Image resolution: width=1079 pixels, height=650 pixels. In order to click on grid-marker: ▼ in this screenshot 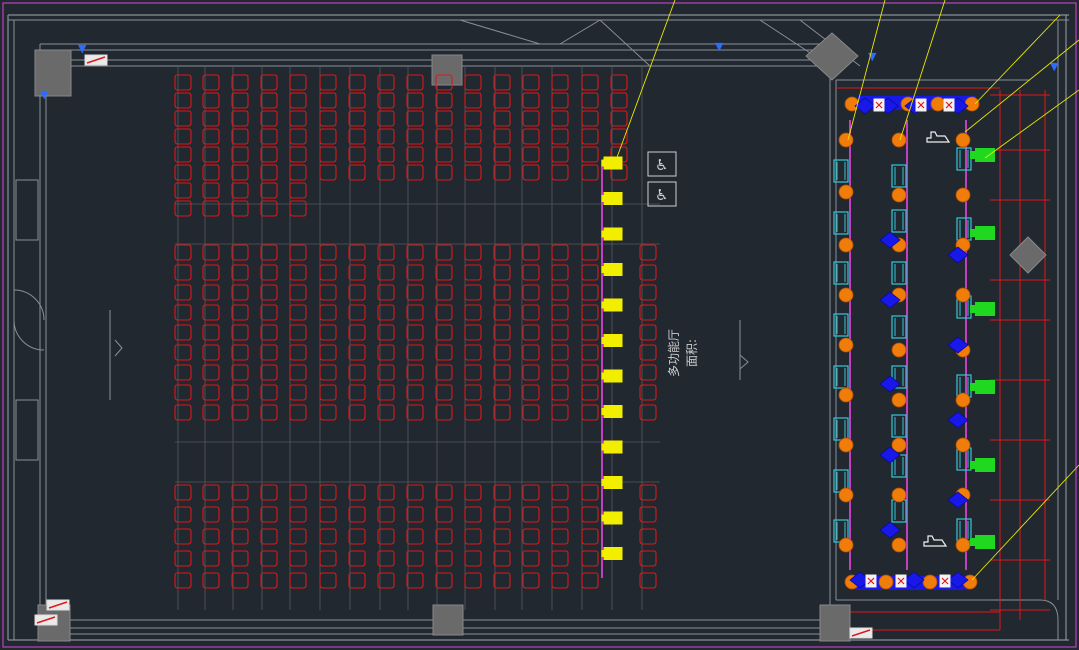, I will do `click(82, 48)`.